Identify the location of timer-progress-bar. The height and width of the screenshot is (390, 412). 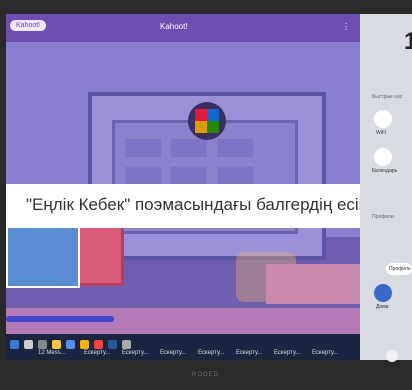
(60, 319).